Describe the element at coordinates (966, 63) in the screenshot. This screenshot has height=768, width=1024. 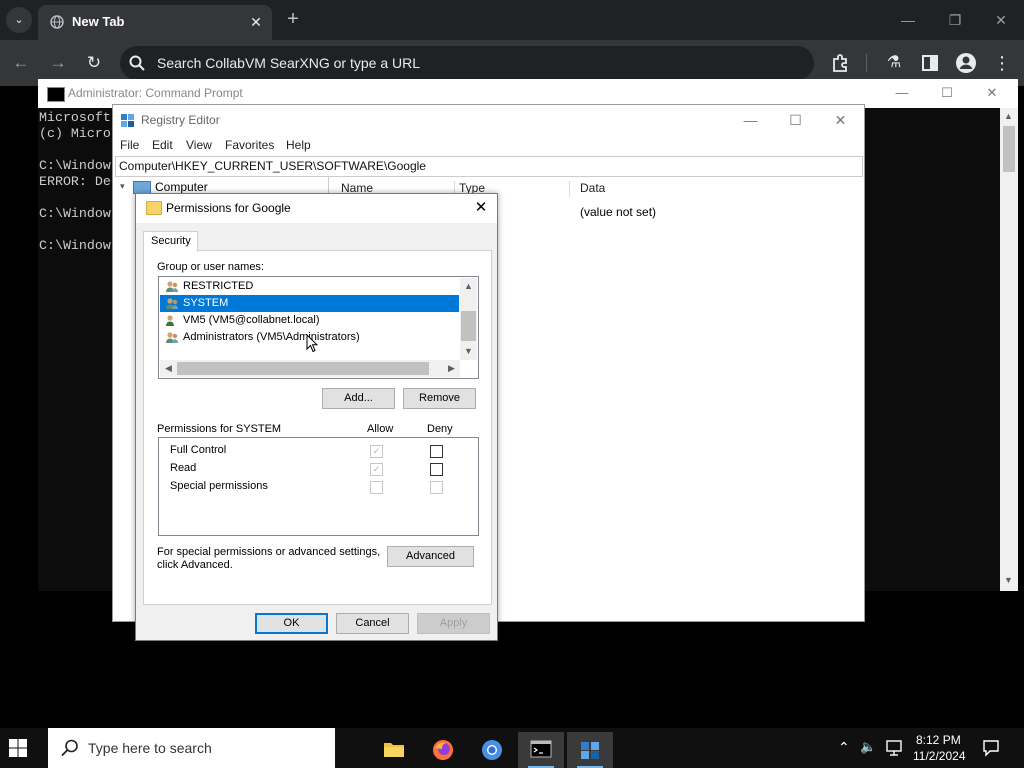
I see `profile-icon` at that location.